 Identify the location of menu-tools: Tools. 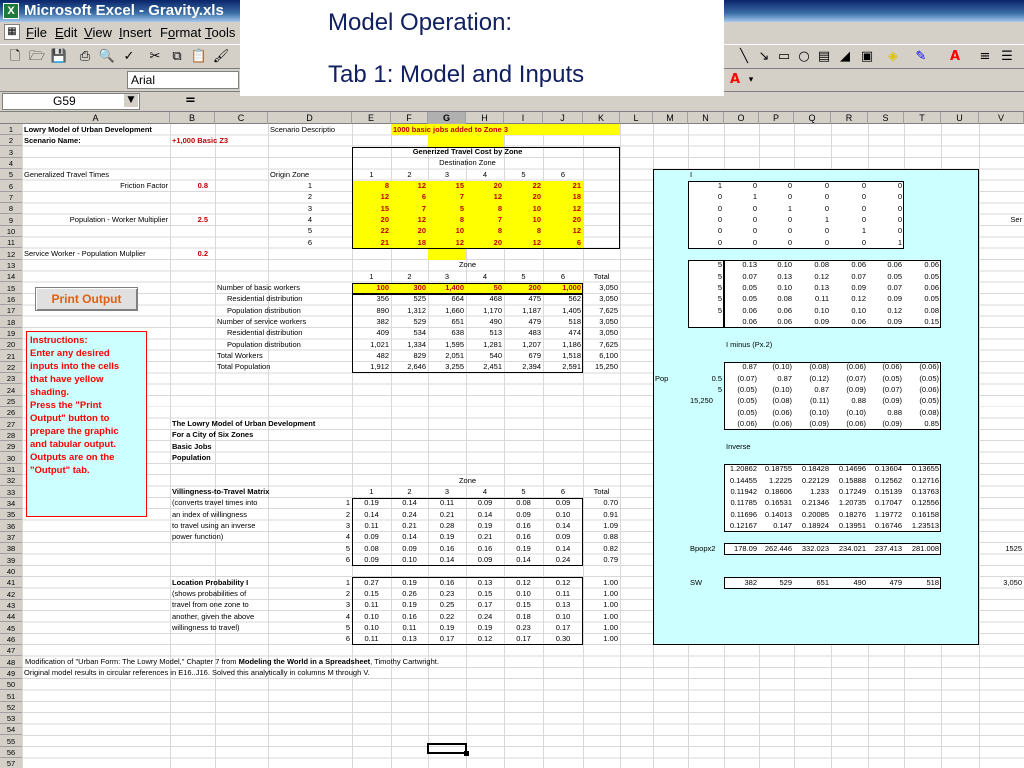
(220, 33).